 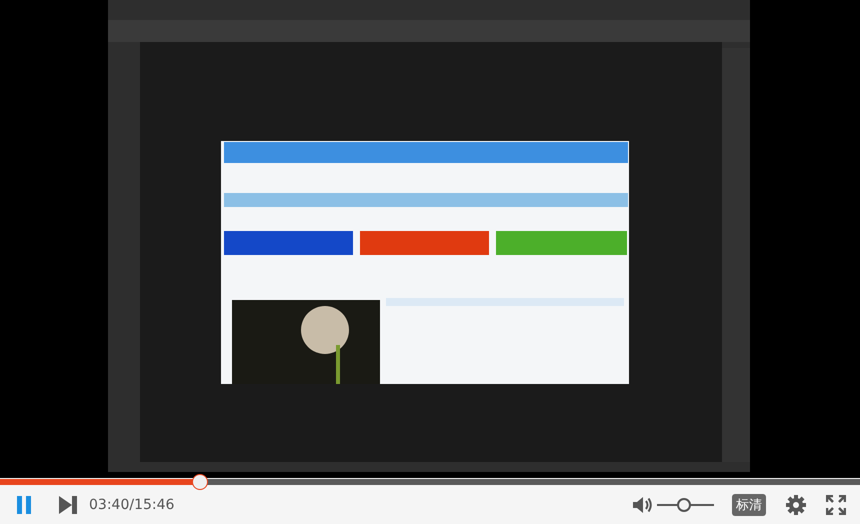 I want to click on volume-handle, so click(x=683, y=505).